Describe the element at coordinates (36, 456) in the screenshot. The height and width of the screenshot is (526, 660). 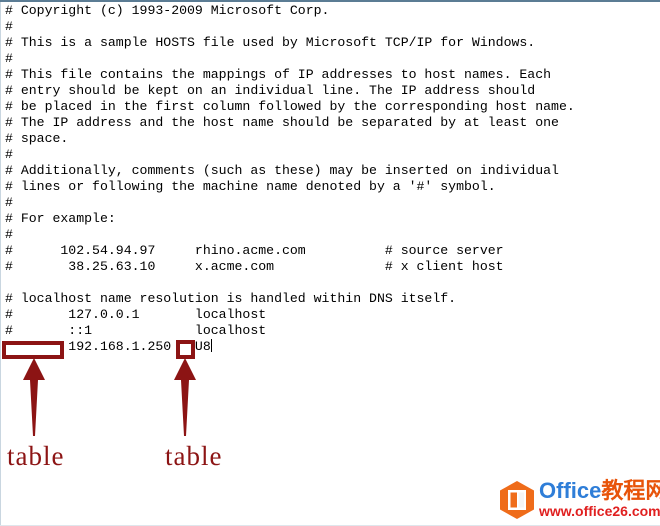
I see `annotation-caption-left: table` at that location.